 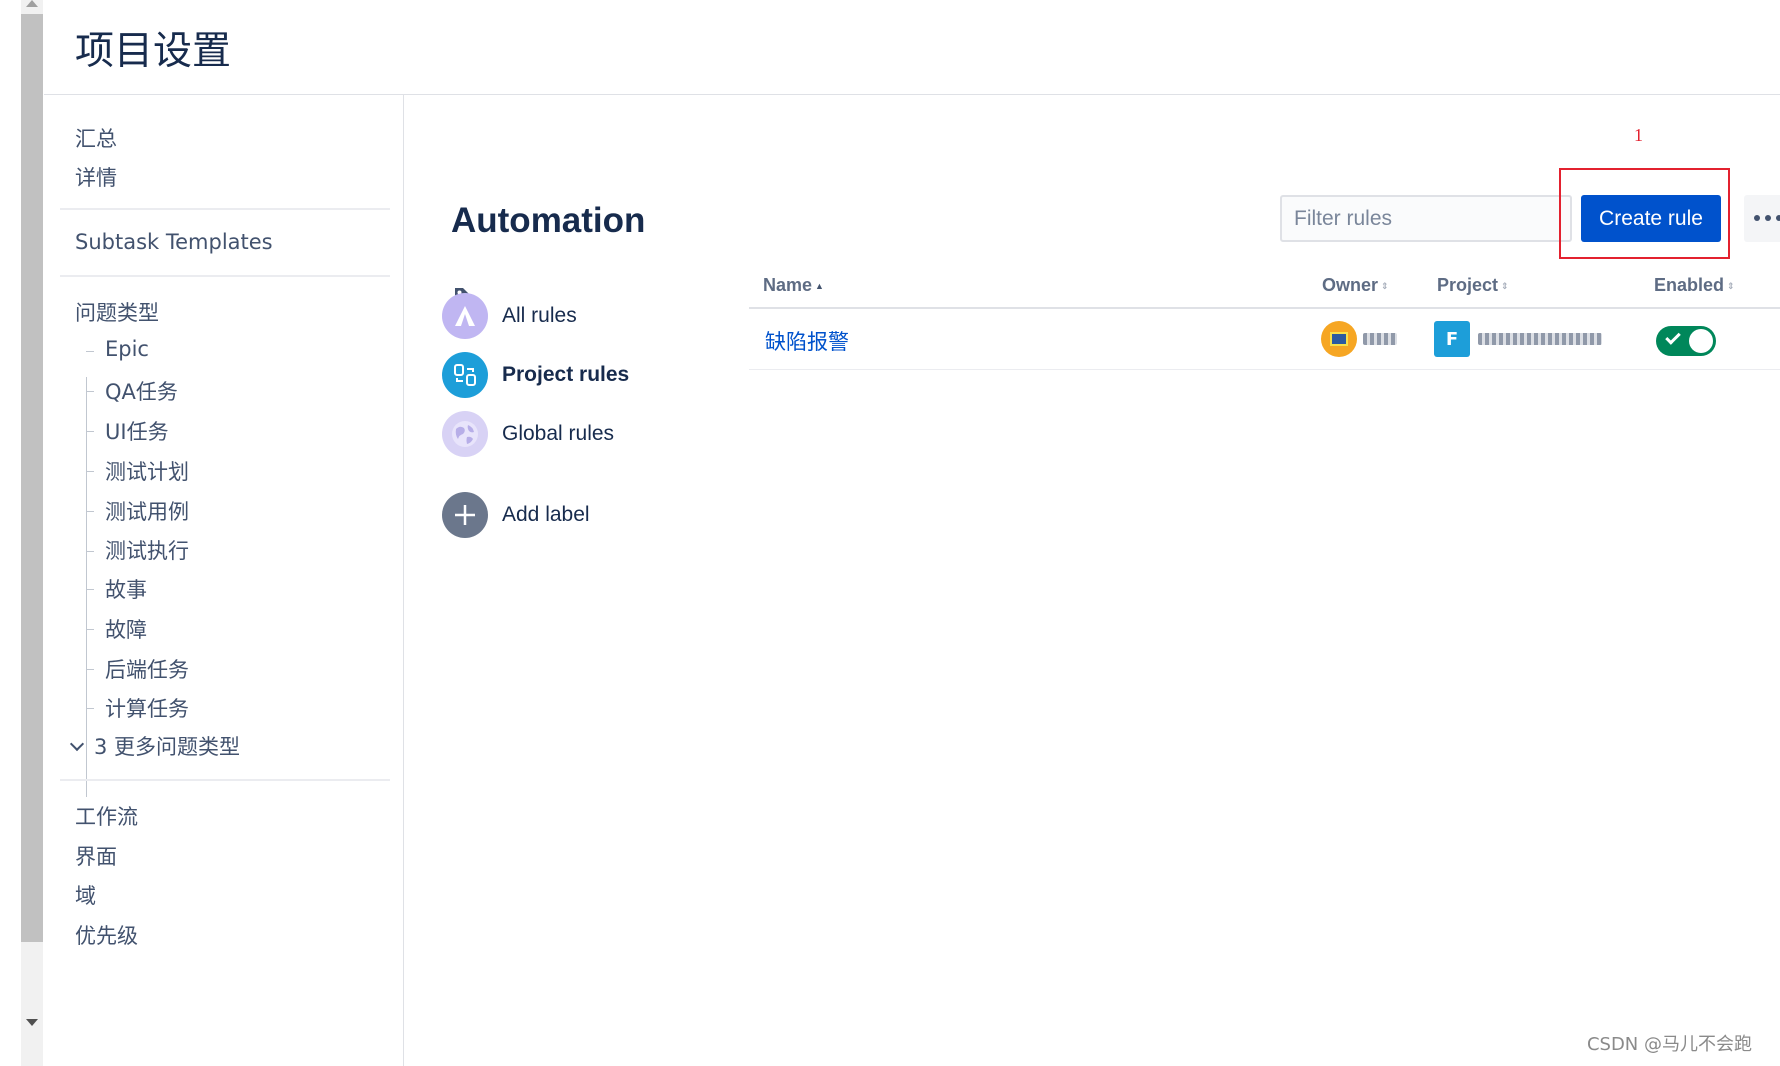 What do you see at coordinates (174, 242) in the screenshot?
I see `sidebar-item-subtask-templates: Subtask Templates` at bounding box center [174, 242].